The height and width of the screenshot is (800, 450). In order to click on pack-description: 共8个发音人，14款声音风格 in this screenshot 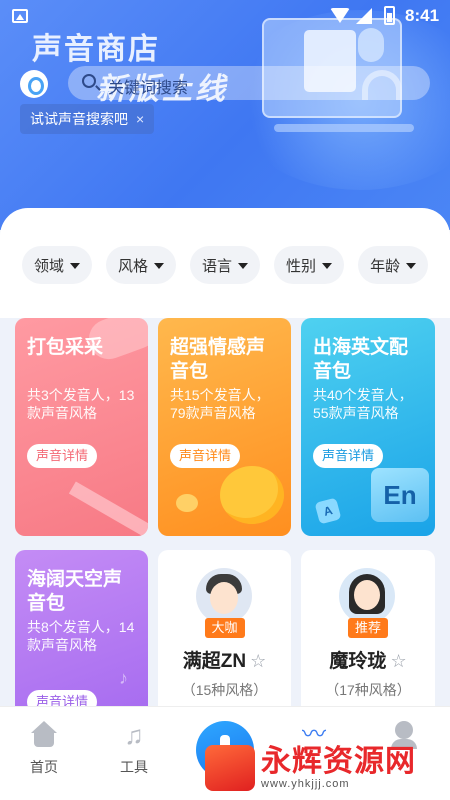, I will do `click(81, 636)`.